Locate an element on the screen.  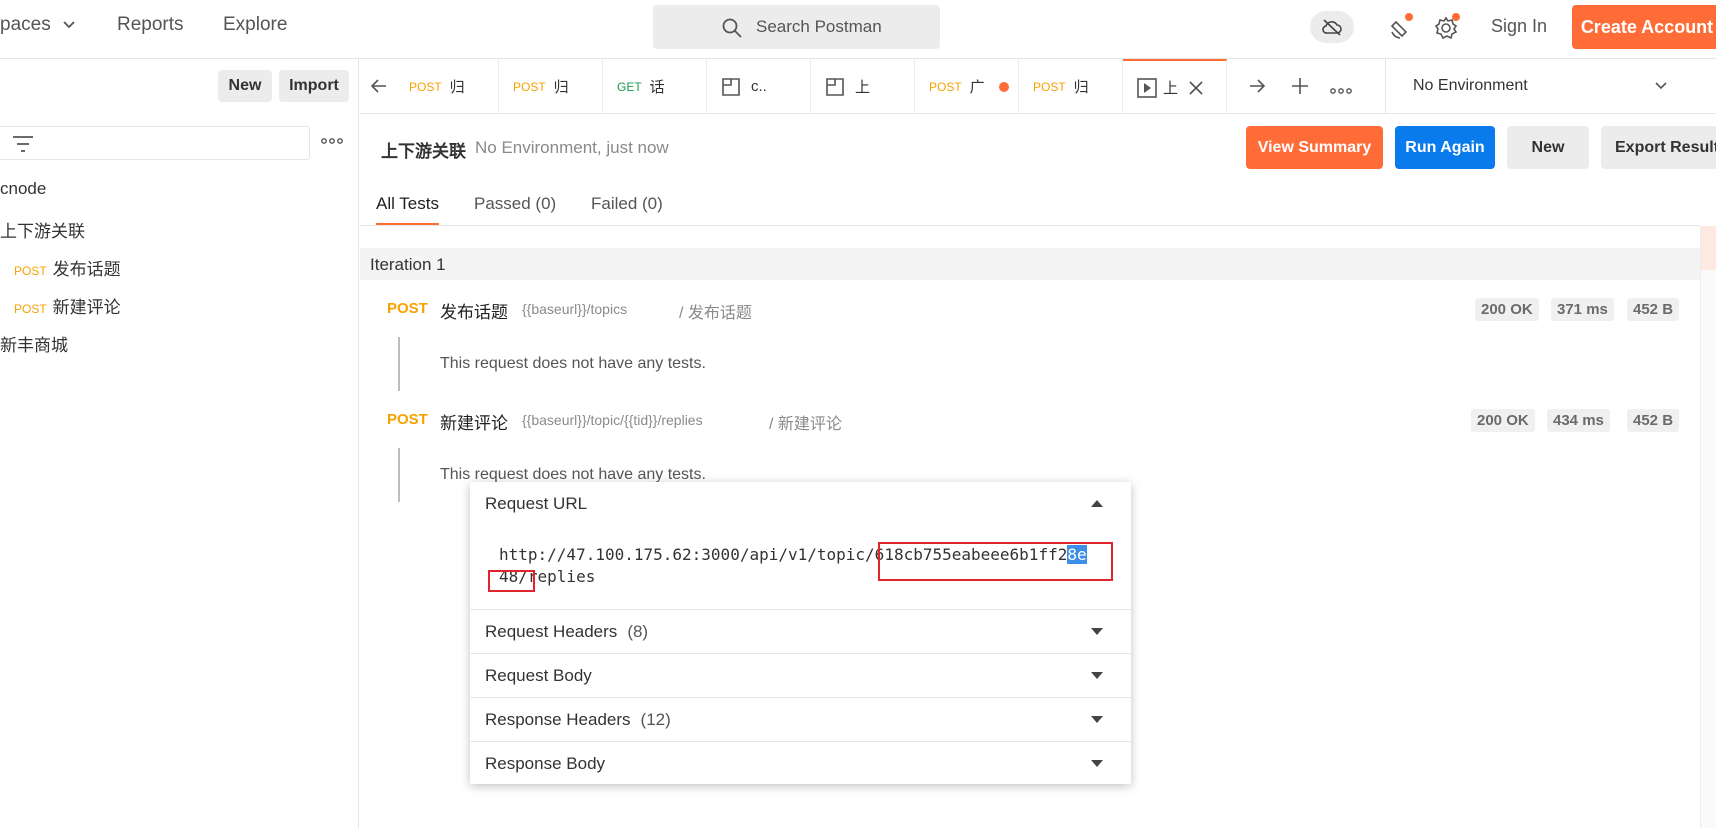
tab-title: c.. is located at coordinates (759, 86).